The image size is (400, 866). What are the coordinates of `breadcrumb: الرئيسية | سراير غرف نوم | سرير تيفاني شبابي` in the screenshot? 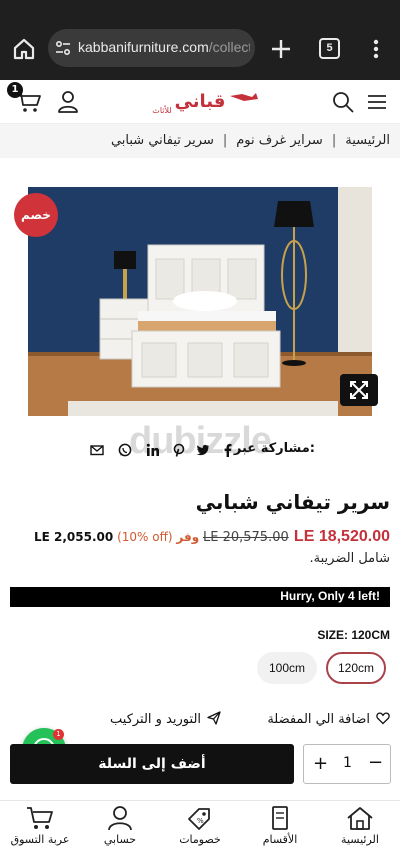 It's located at (200, 141).